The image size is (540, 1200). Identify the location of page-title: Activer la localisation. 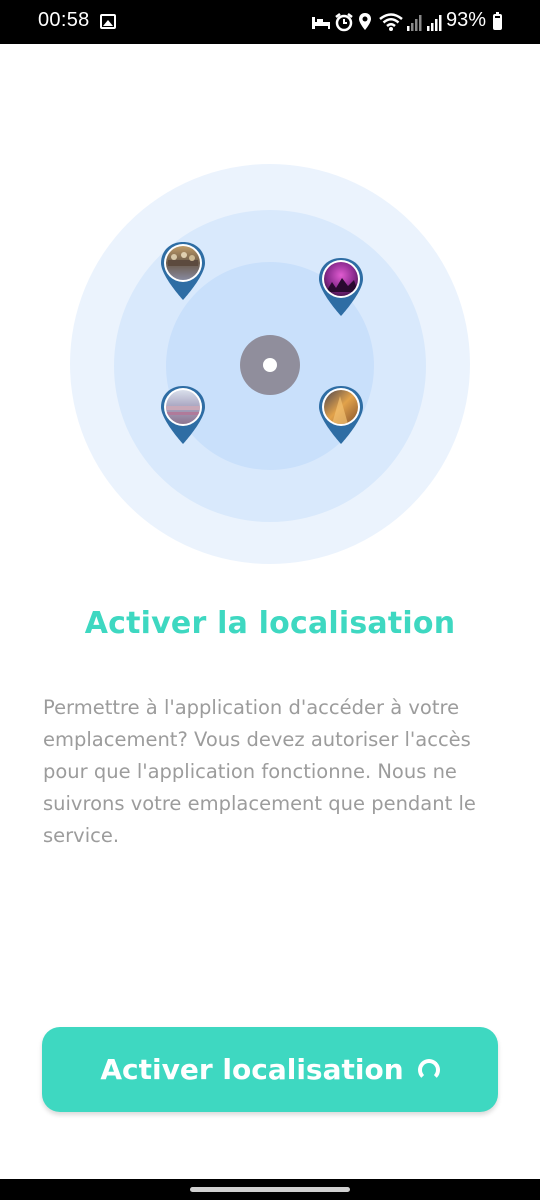
(270, 623).